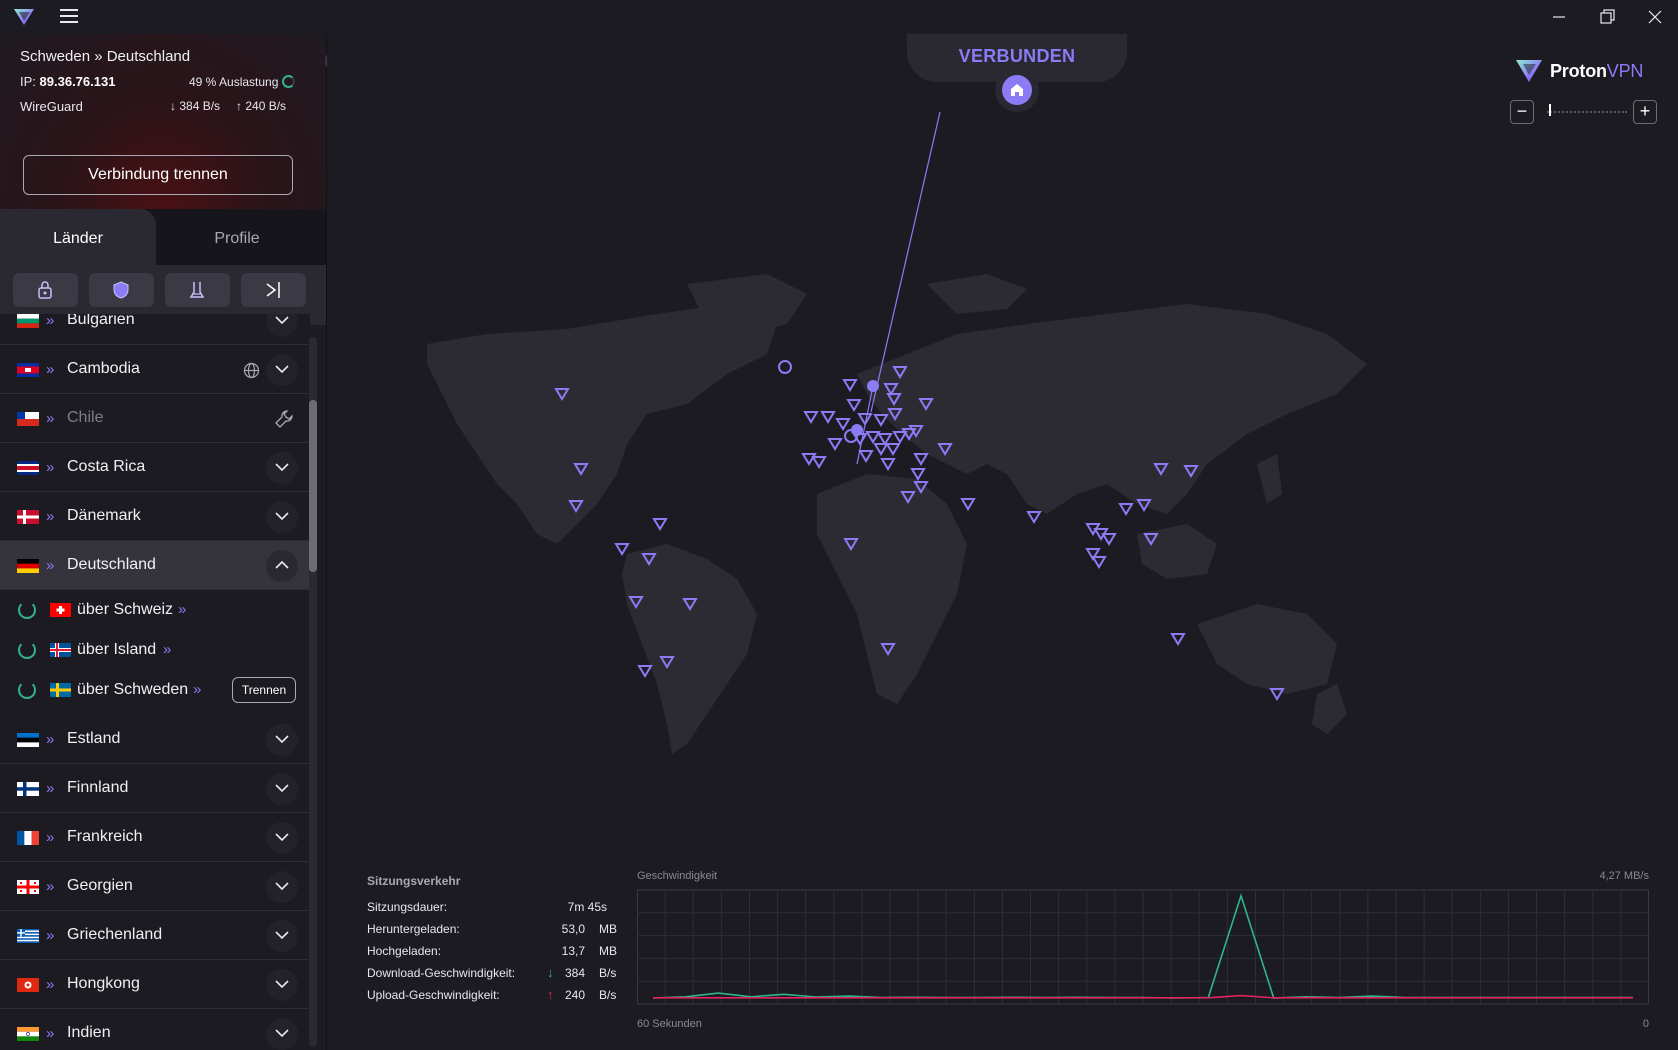 The image size is (1678, 1050). I want to click on server-marker-iceland, so click(785, 367).